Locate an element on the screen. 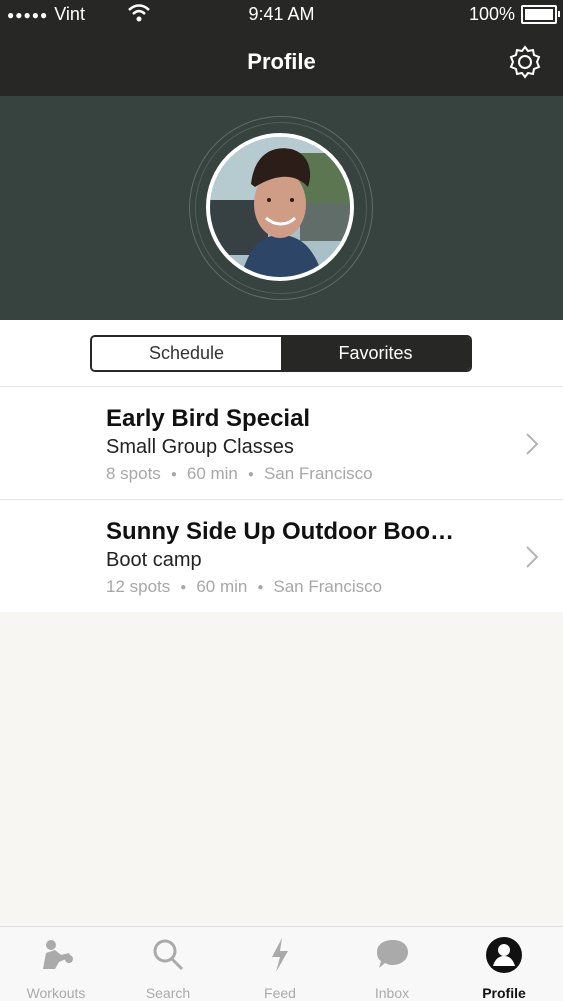 The height and width of the screenshot is (1001, 563). segment-schedule: Schedule is located at coordinates (186, 353).